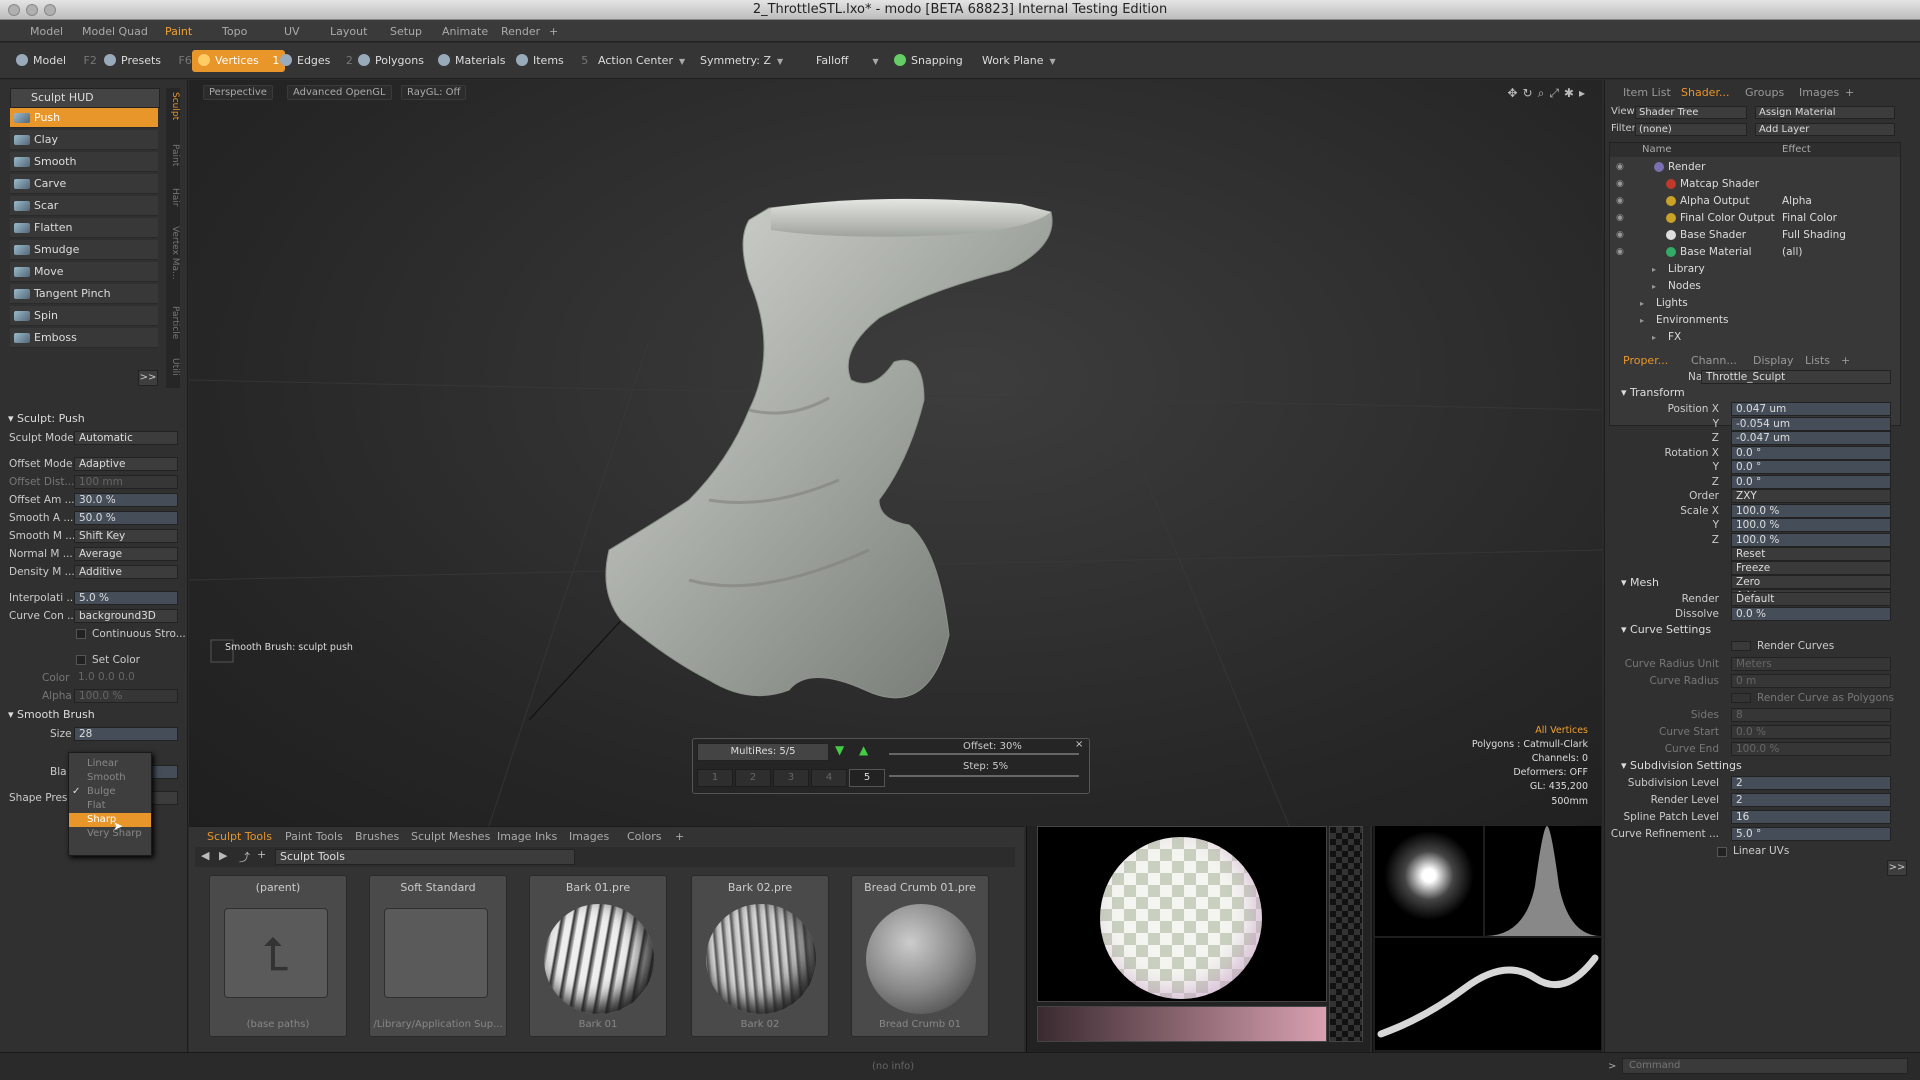  What do you see at coordinates (863, 750) in the screenshot?
I see `level-up-icon: ▲` at bounding box center [863, 750].